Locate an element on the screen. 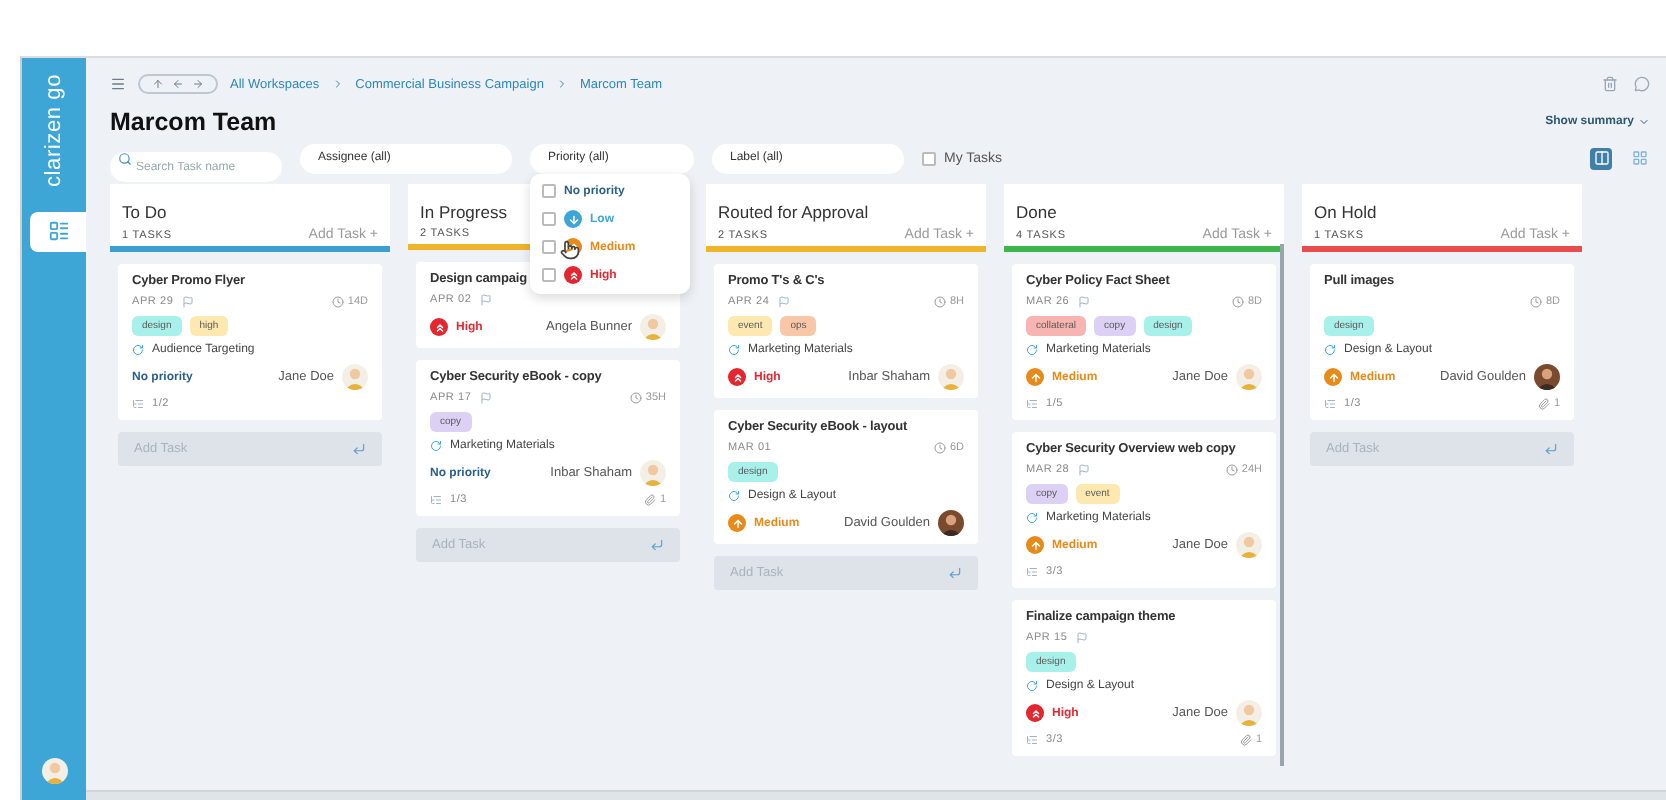 The width and height of the screenshot is (1666, 800). board-nav-tab is located at coordinates (58, 231).